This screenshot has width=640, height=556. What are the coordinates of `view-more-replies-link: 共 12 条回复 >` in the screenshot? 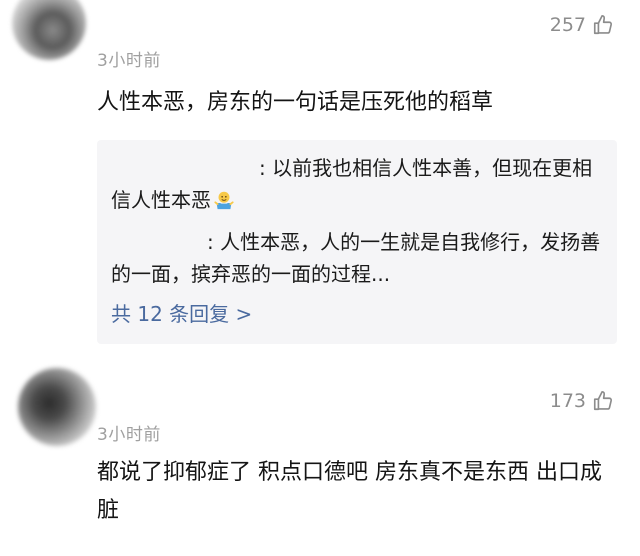 It's located at (181, 314).